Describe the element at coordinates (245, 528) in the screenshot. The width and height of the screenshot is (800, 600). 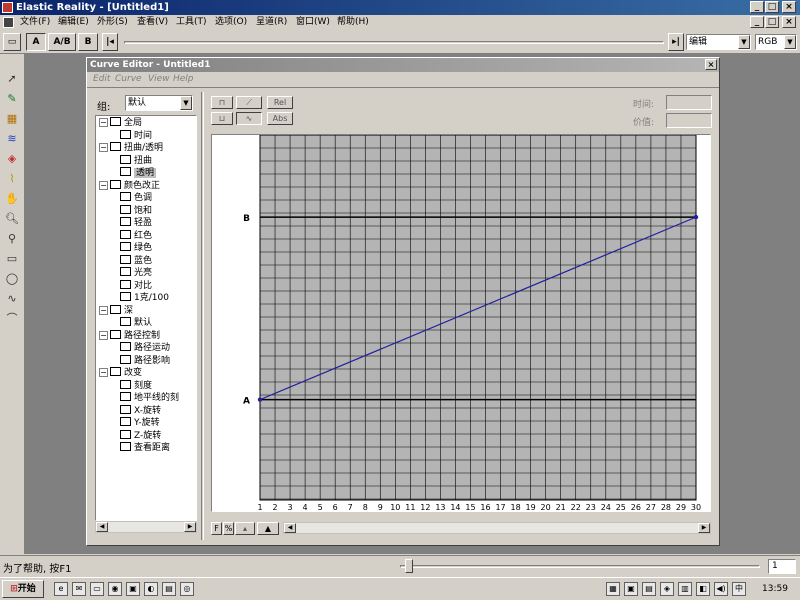
I see `zoom-small-icon: ▴` at that location.